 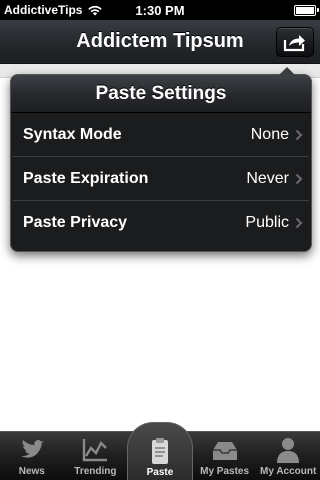 I want to click on row-label: Paste Privacy, so click(x=75, y=222).